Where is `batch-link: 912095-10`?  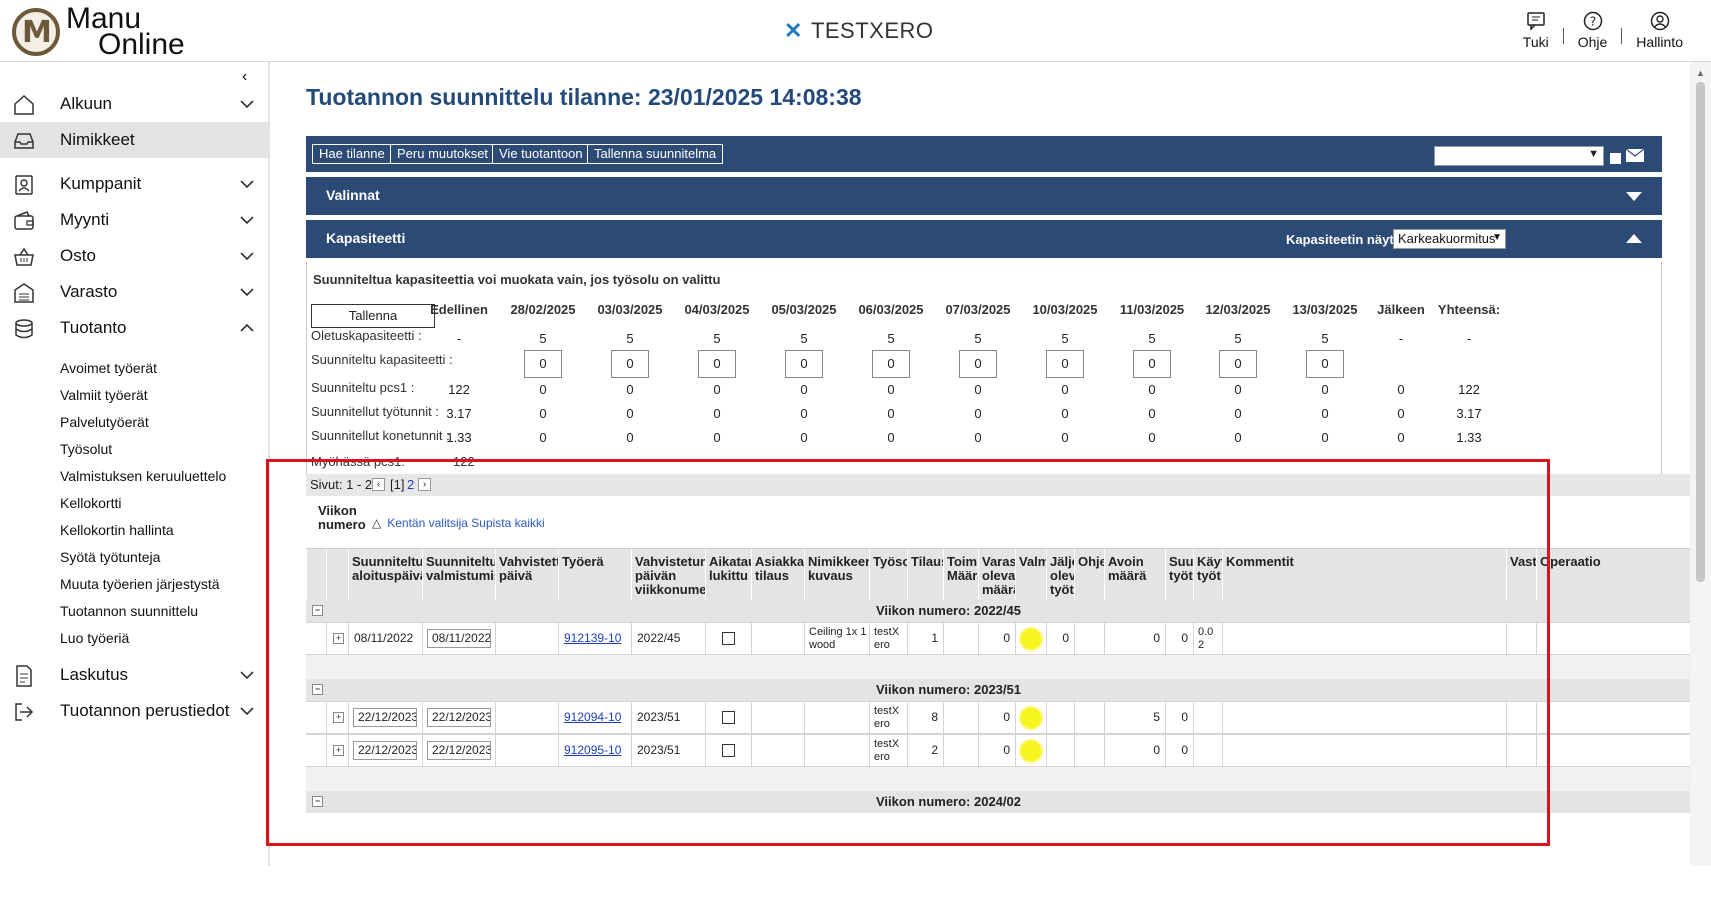
batch-link: 912095-10 is located at coordinates (592, 750).